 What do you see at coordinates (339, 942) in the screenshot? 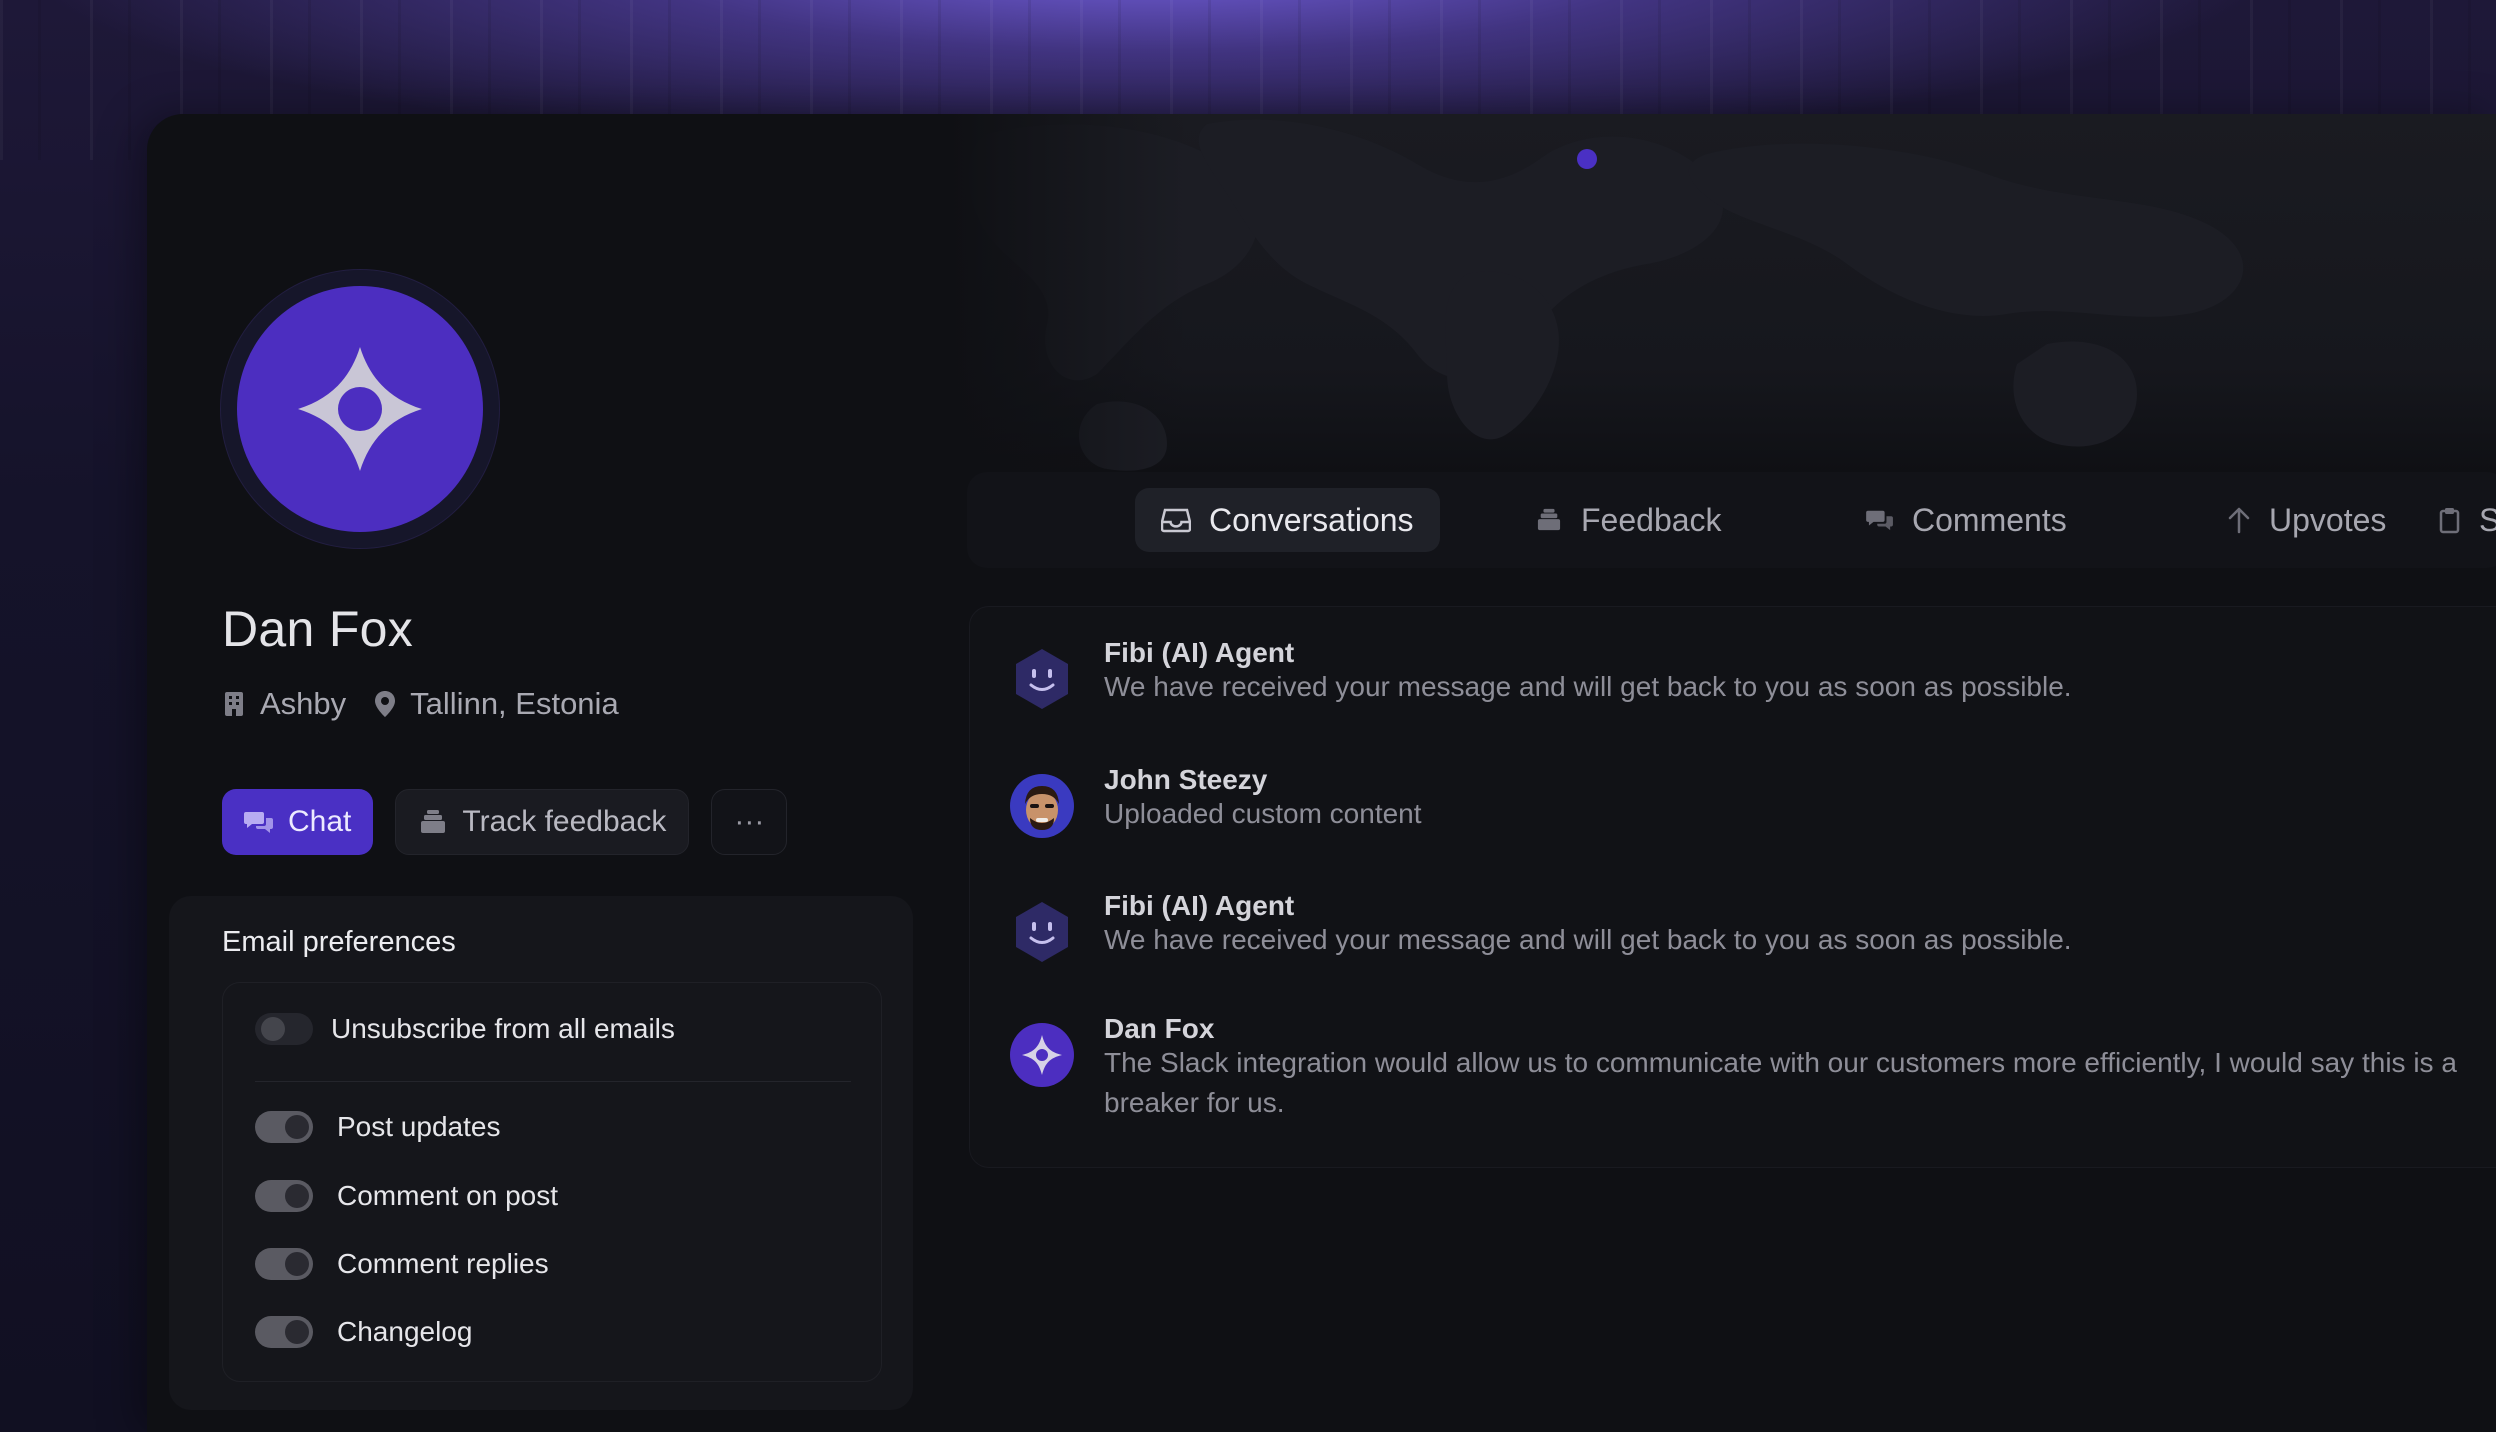
I see `email-preferences-title: Email preferences` at bounding box center [339, 942].